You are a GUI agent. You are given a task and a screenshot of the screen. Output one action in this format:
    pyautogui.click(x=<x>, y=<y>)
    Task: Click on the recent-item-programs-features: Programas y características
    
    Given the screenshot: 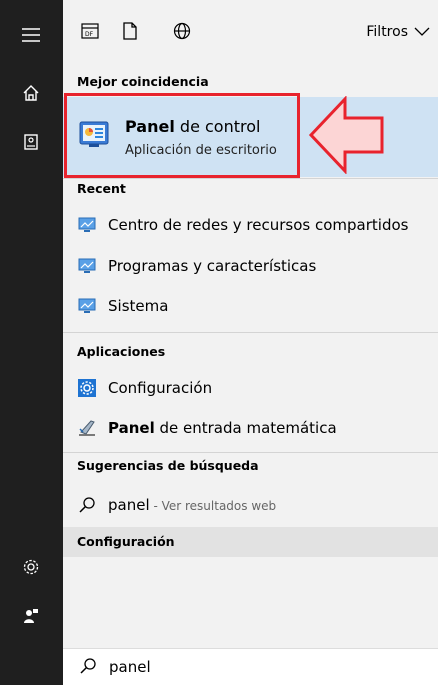 What is the action you would take?
    pyautogui.click(x=250, y=266)
    